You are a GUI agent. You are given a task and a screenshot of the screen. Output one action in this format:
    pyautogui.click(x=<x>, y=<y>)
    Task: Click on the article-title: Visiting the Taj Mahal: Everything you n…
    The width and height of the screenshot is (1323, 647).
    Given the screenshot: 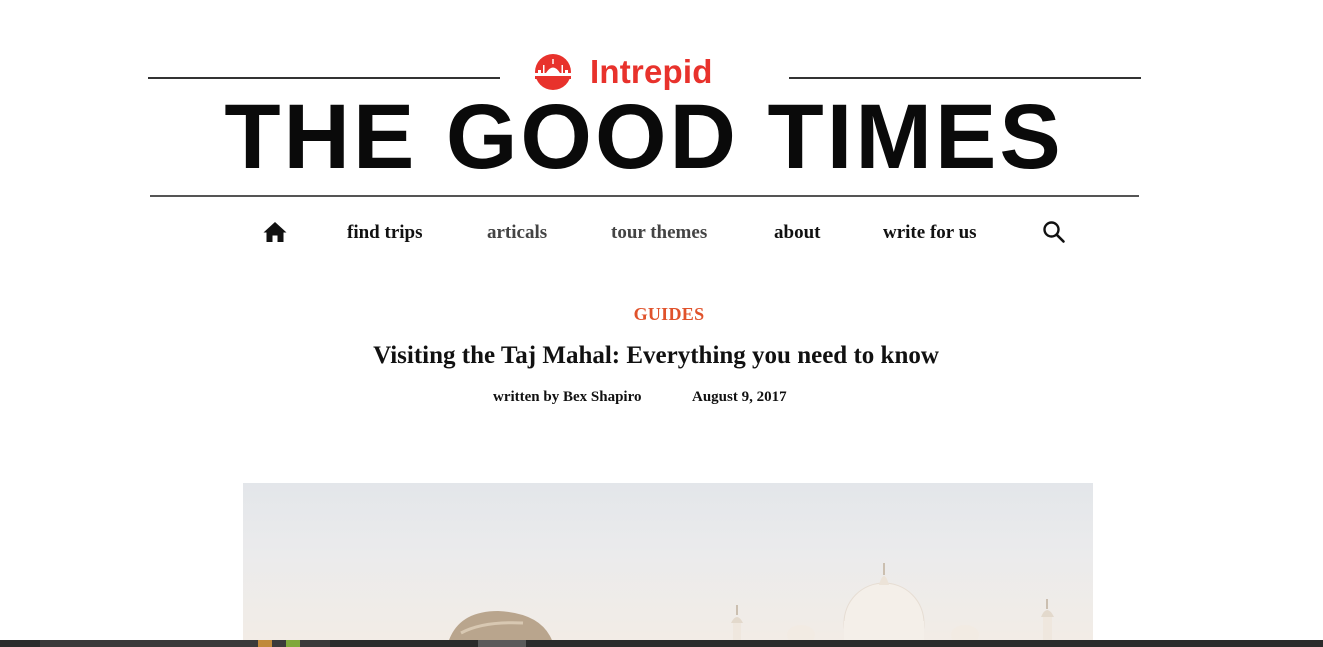 What is the action you would take?
    pyautogui.click(x=656, y=355)
    